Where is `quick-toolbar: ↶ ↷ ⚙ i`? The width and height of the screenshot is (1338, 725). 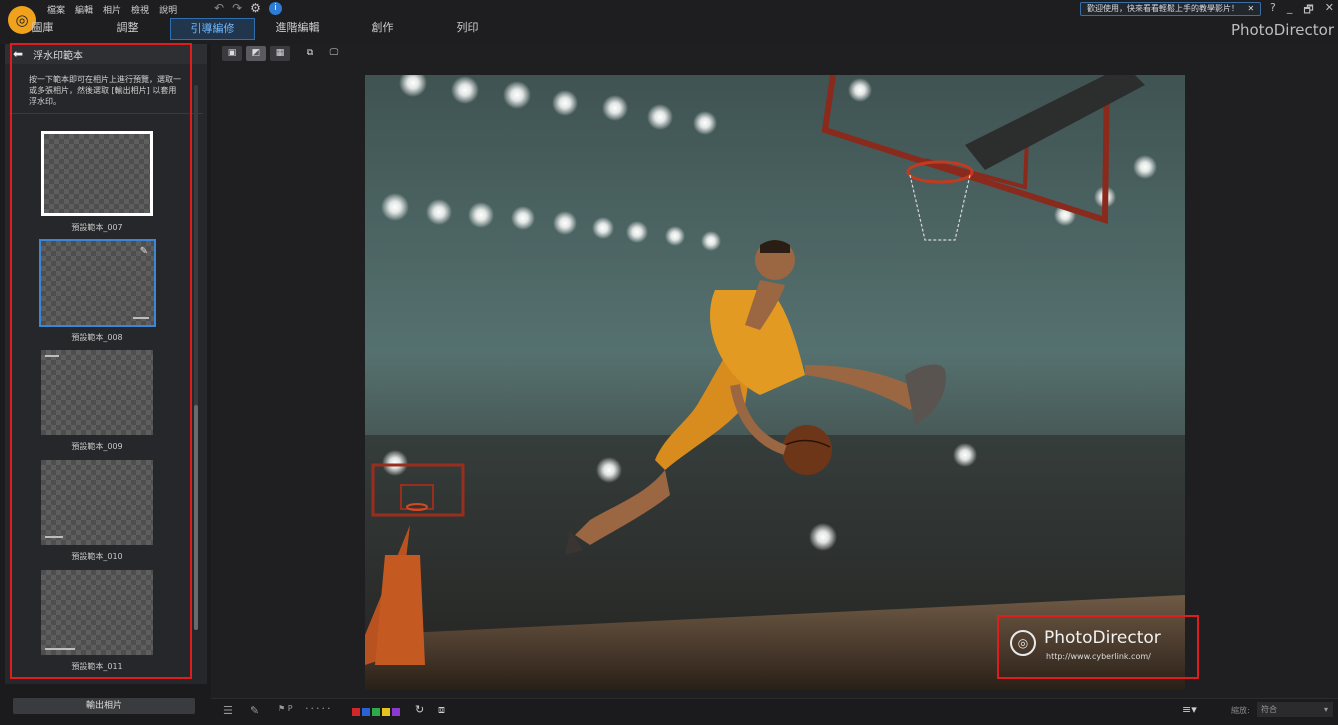
quick-toolbar: ↶ ↷ ⚙ i is located at coordinates (248, 8).